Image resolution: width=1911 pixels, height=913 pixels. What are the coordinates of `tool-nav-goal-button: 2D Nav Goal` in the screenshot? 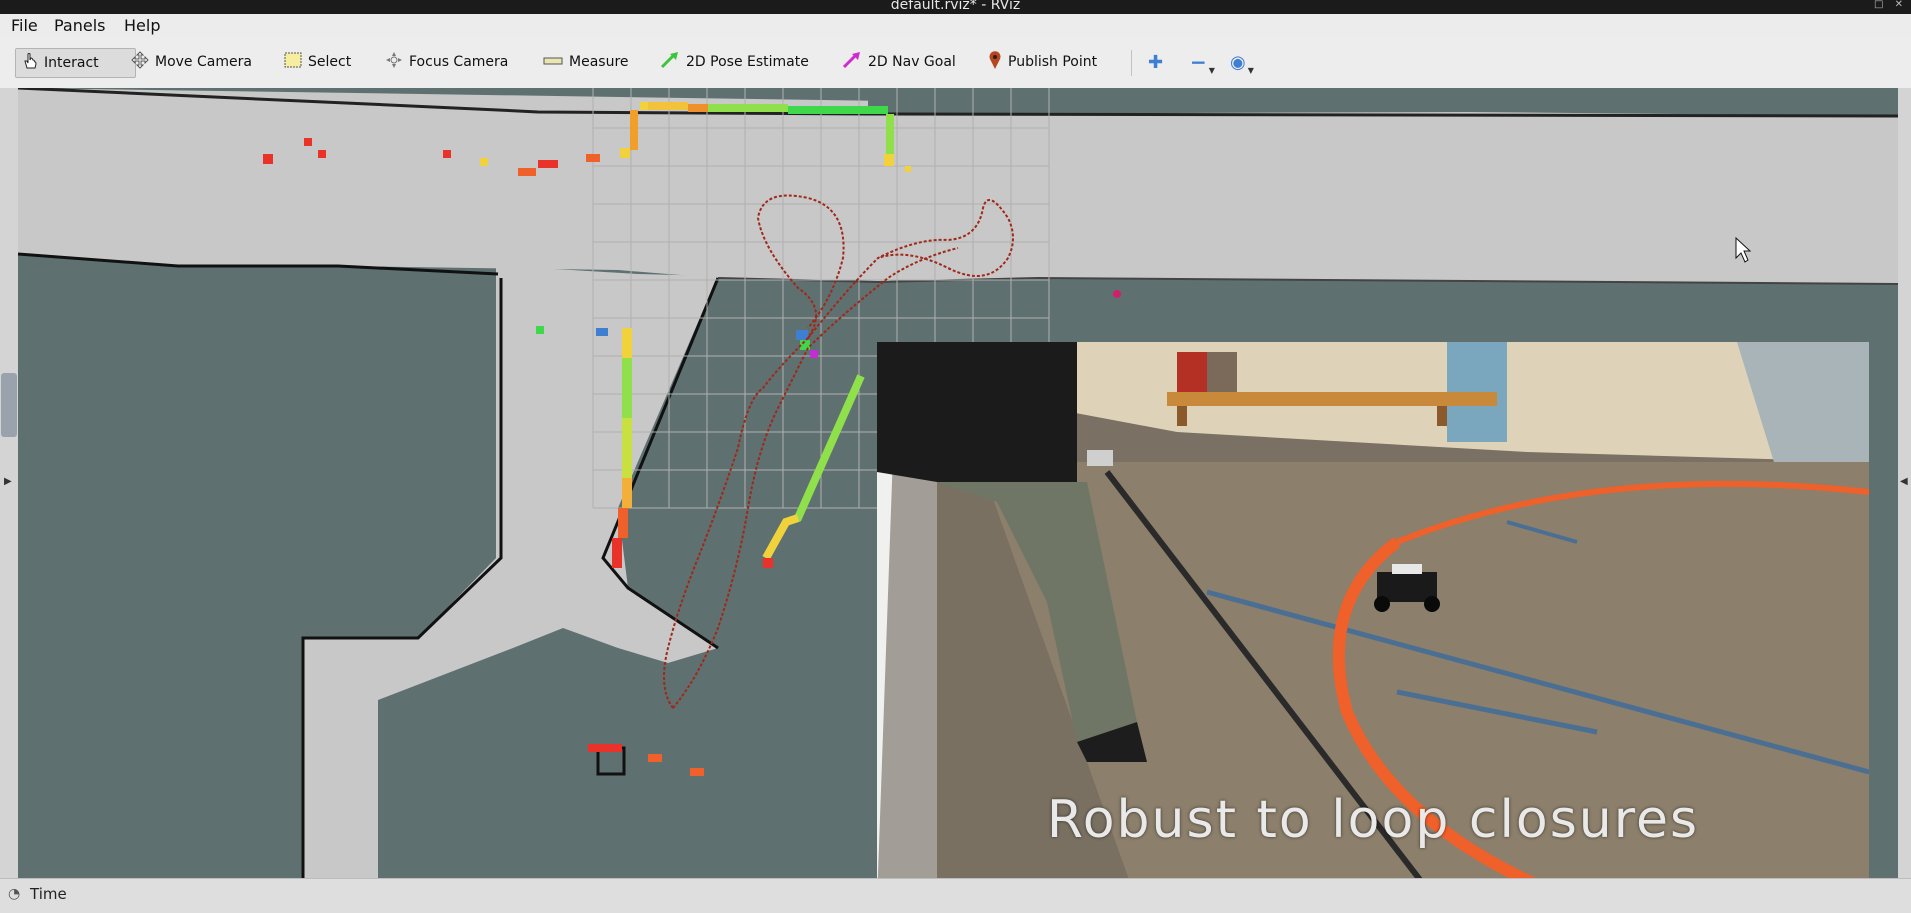 It's located at (899, 62).